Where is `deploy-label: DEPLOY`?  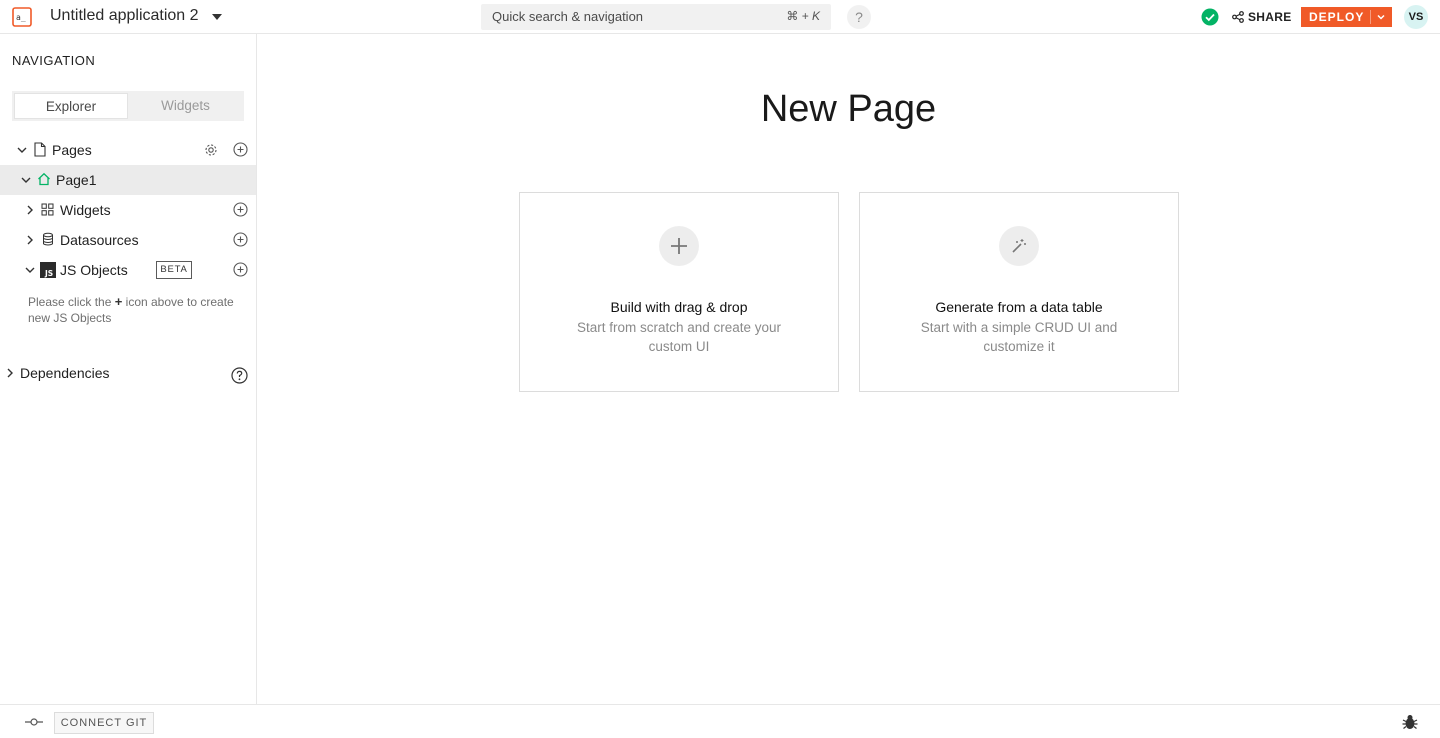
deploy-label: DEPLOY is located at coordinates (1337, 17).